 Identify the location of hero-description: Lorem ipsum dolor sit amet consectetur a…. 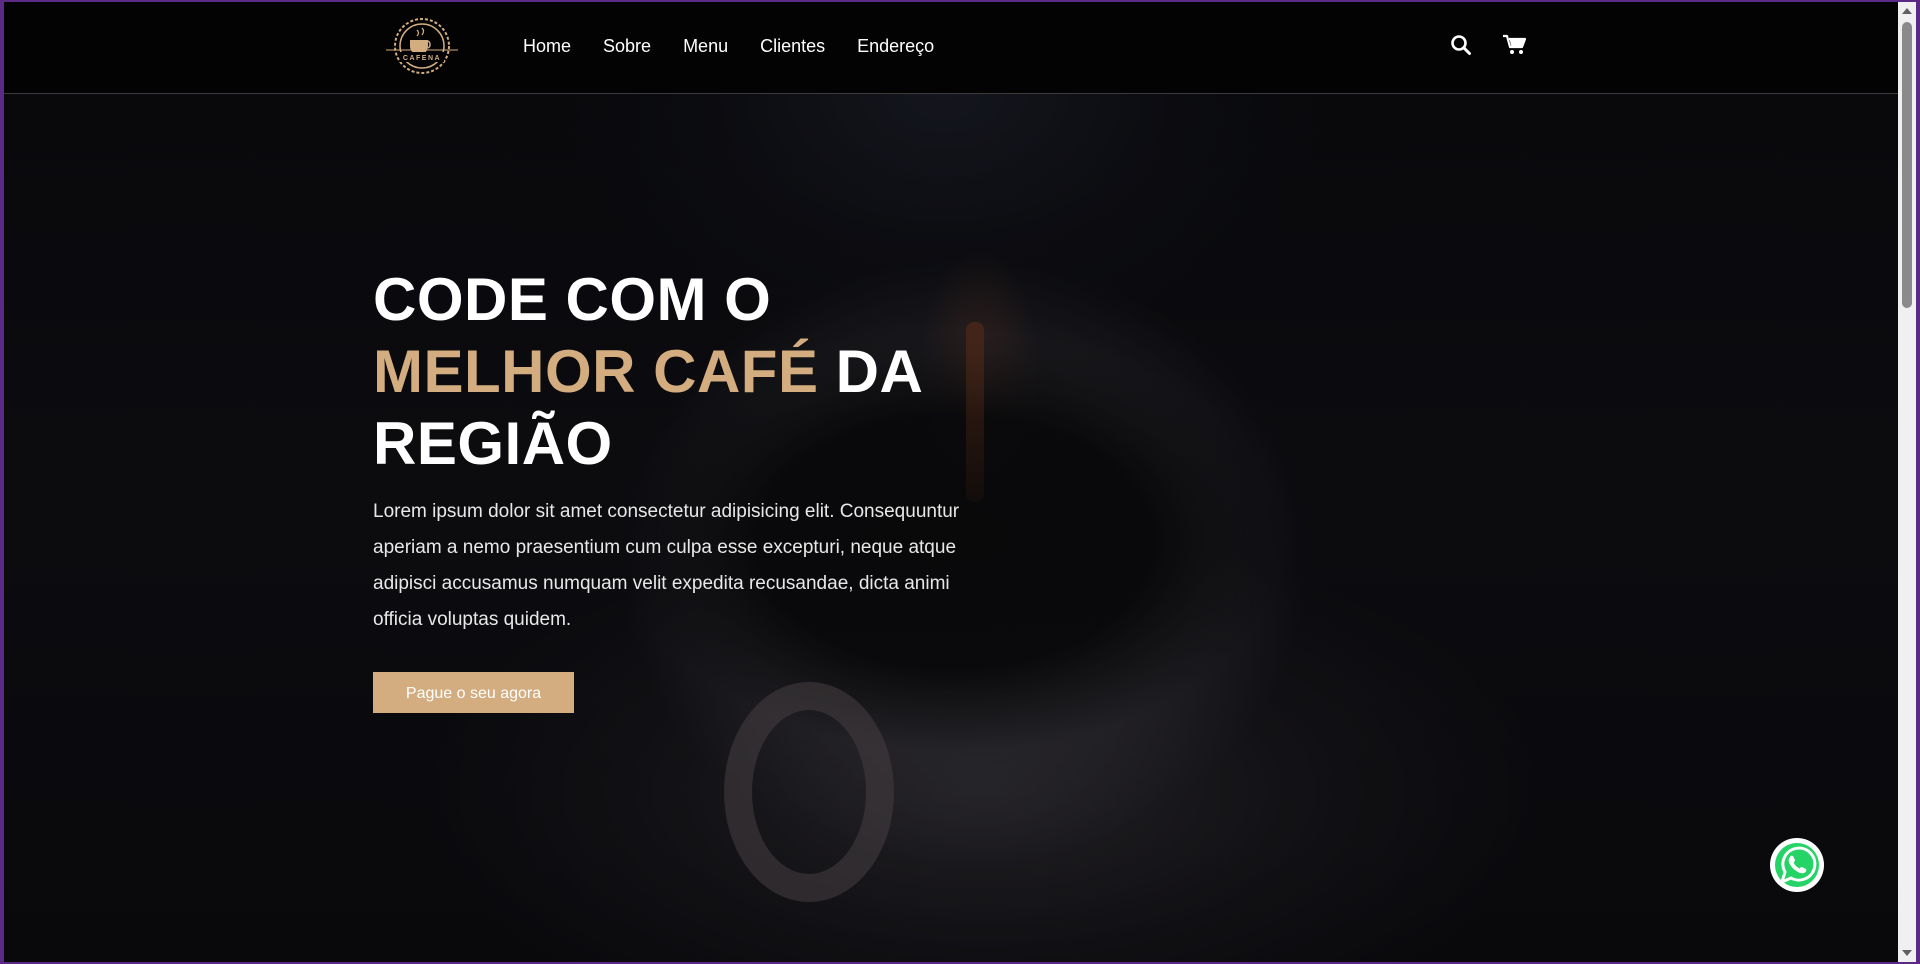
(666, 565).